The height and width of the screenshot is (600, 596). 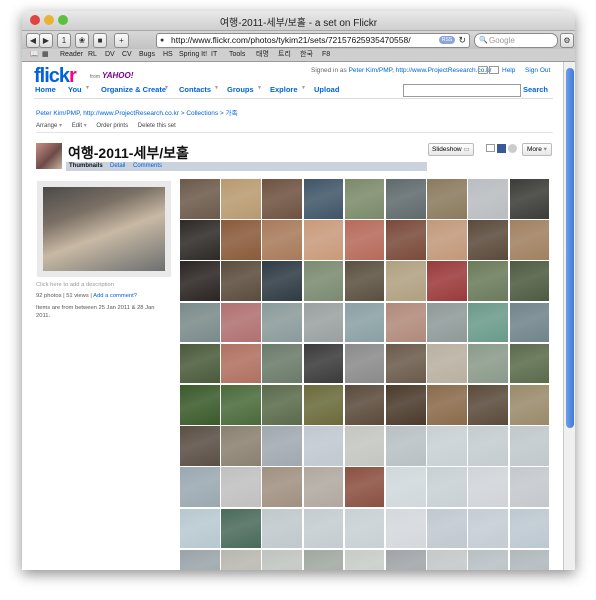 What do you see at coordinates (86, 166) in the screenshot?
I see `tab-thumbnails: Thumbnails` at bounding box center [86, 166].